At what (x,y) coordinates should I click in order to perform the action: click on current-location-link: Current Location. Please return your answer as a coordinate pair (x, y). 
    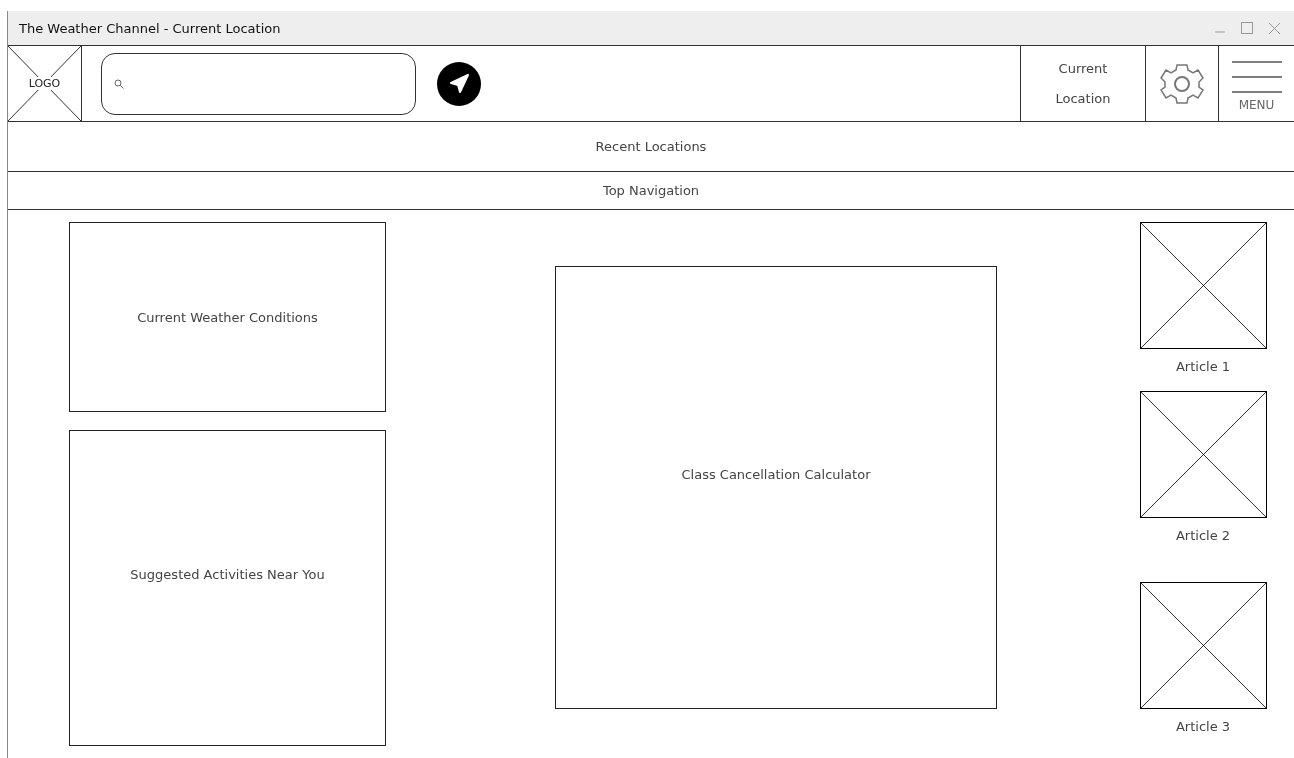
    Looking at the image, I should click on (1083, 83).